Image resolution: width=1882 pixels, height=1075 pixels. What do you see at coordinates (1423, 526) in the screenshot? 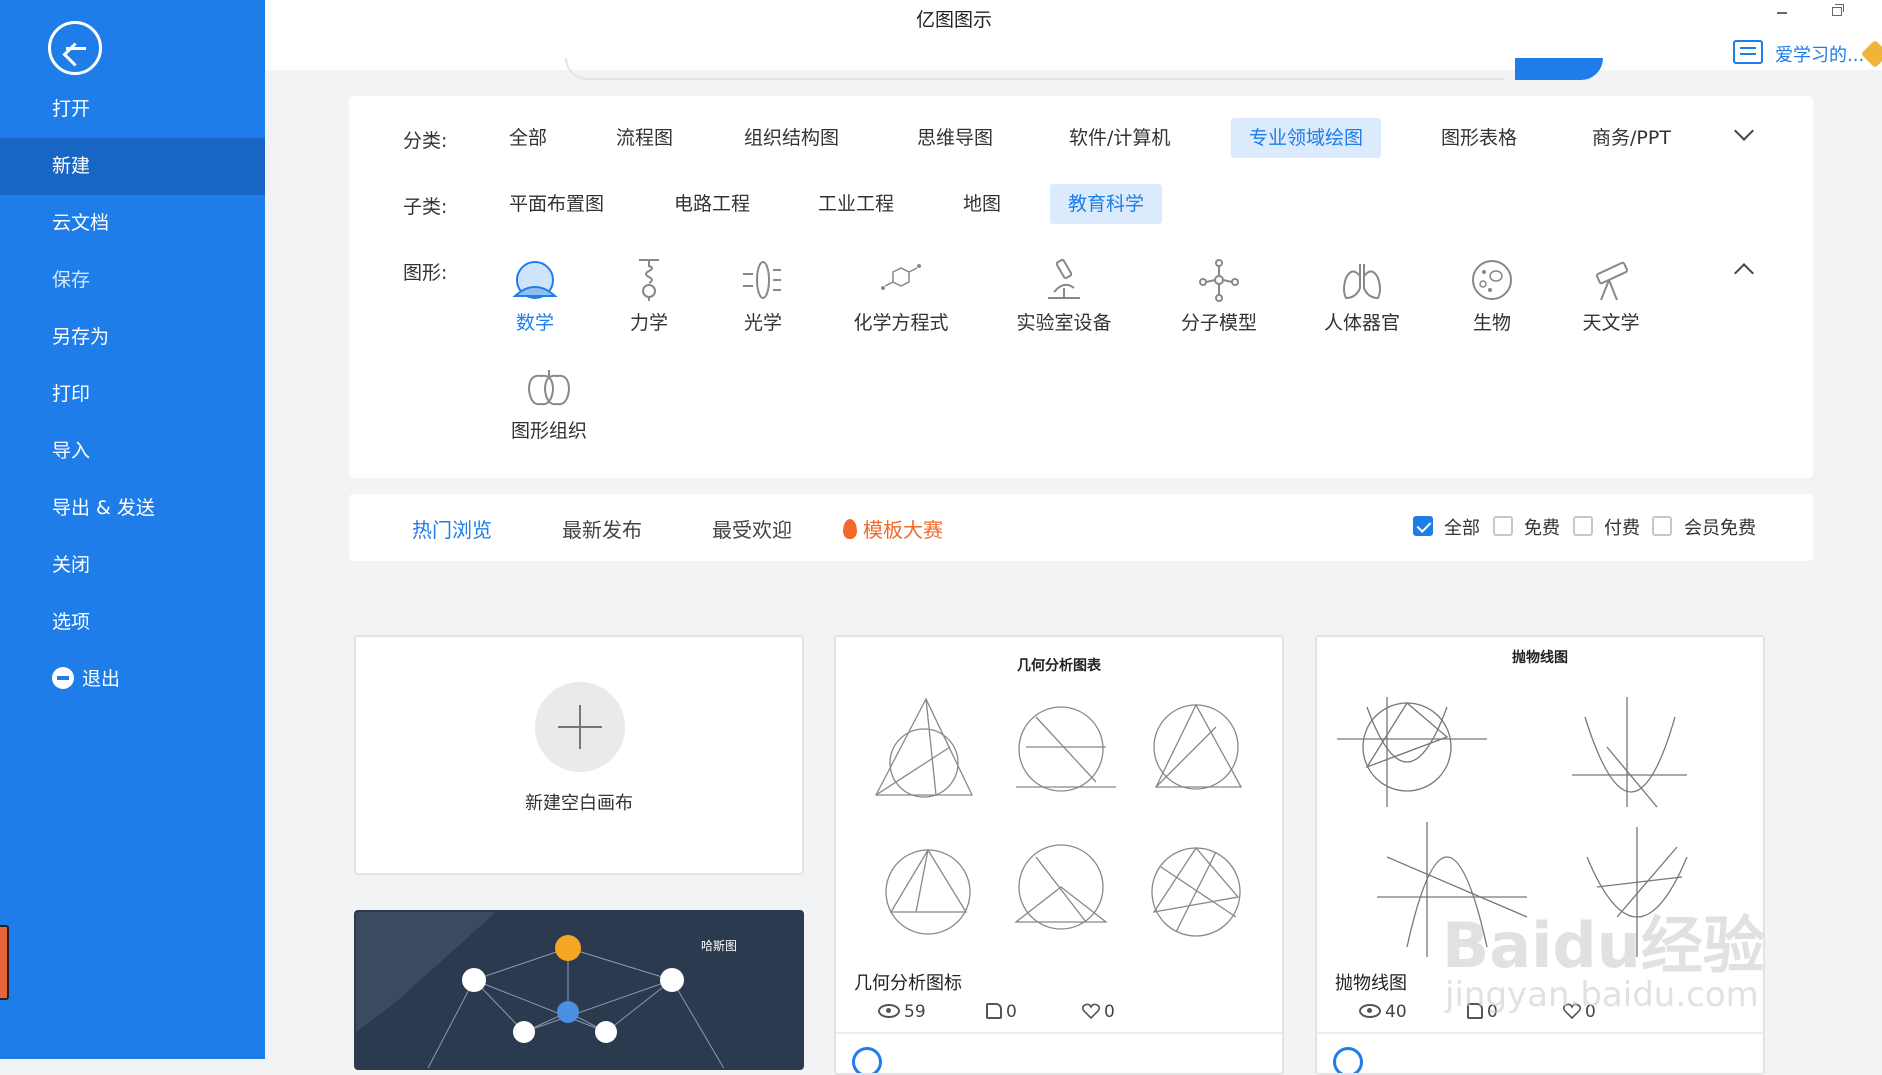
I see `filter-all-checkbox` at bounding box center [1423, 526].